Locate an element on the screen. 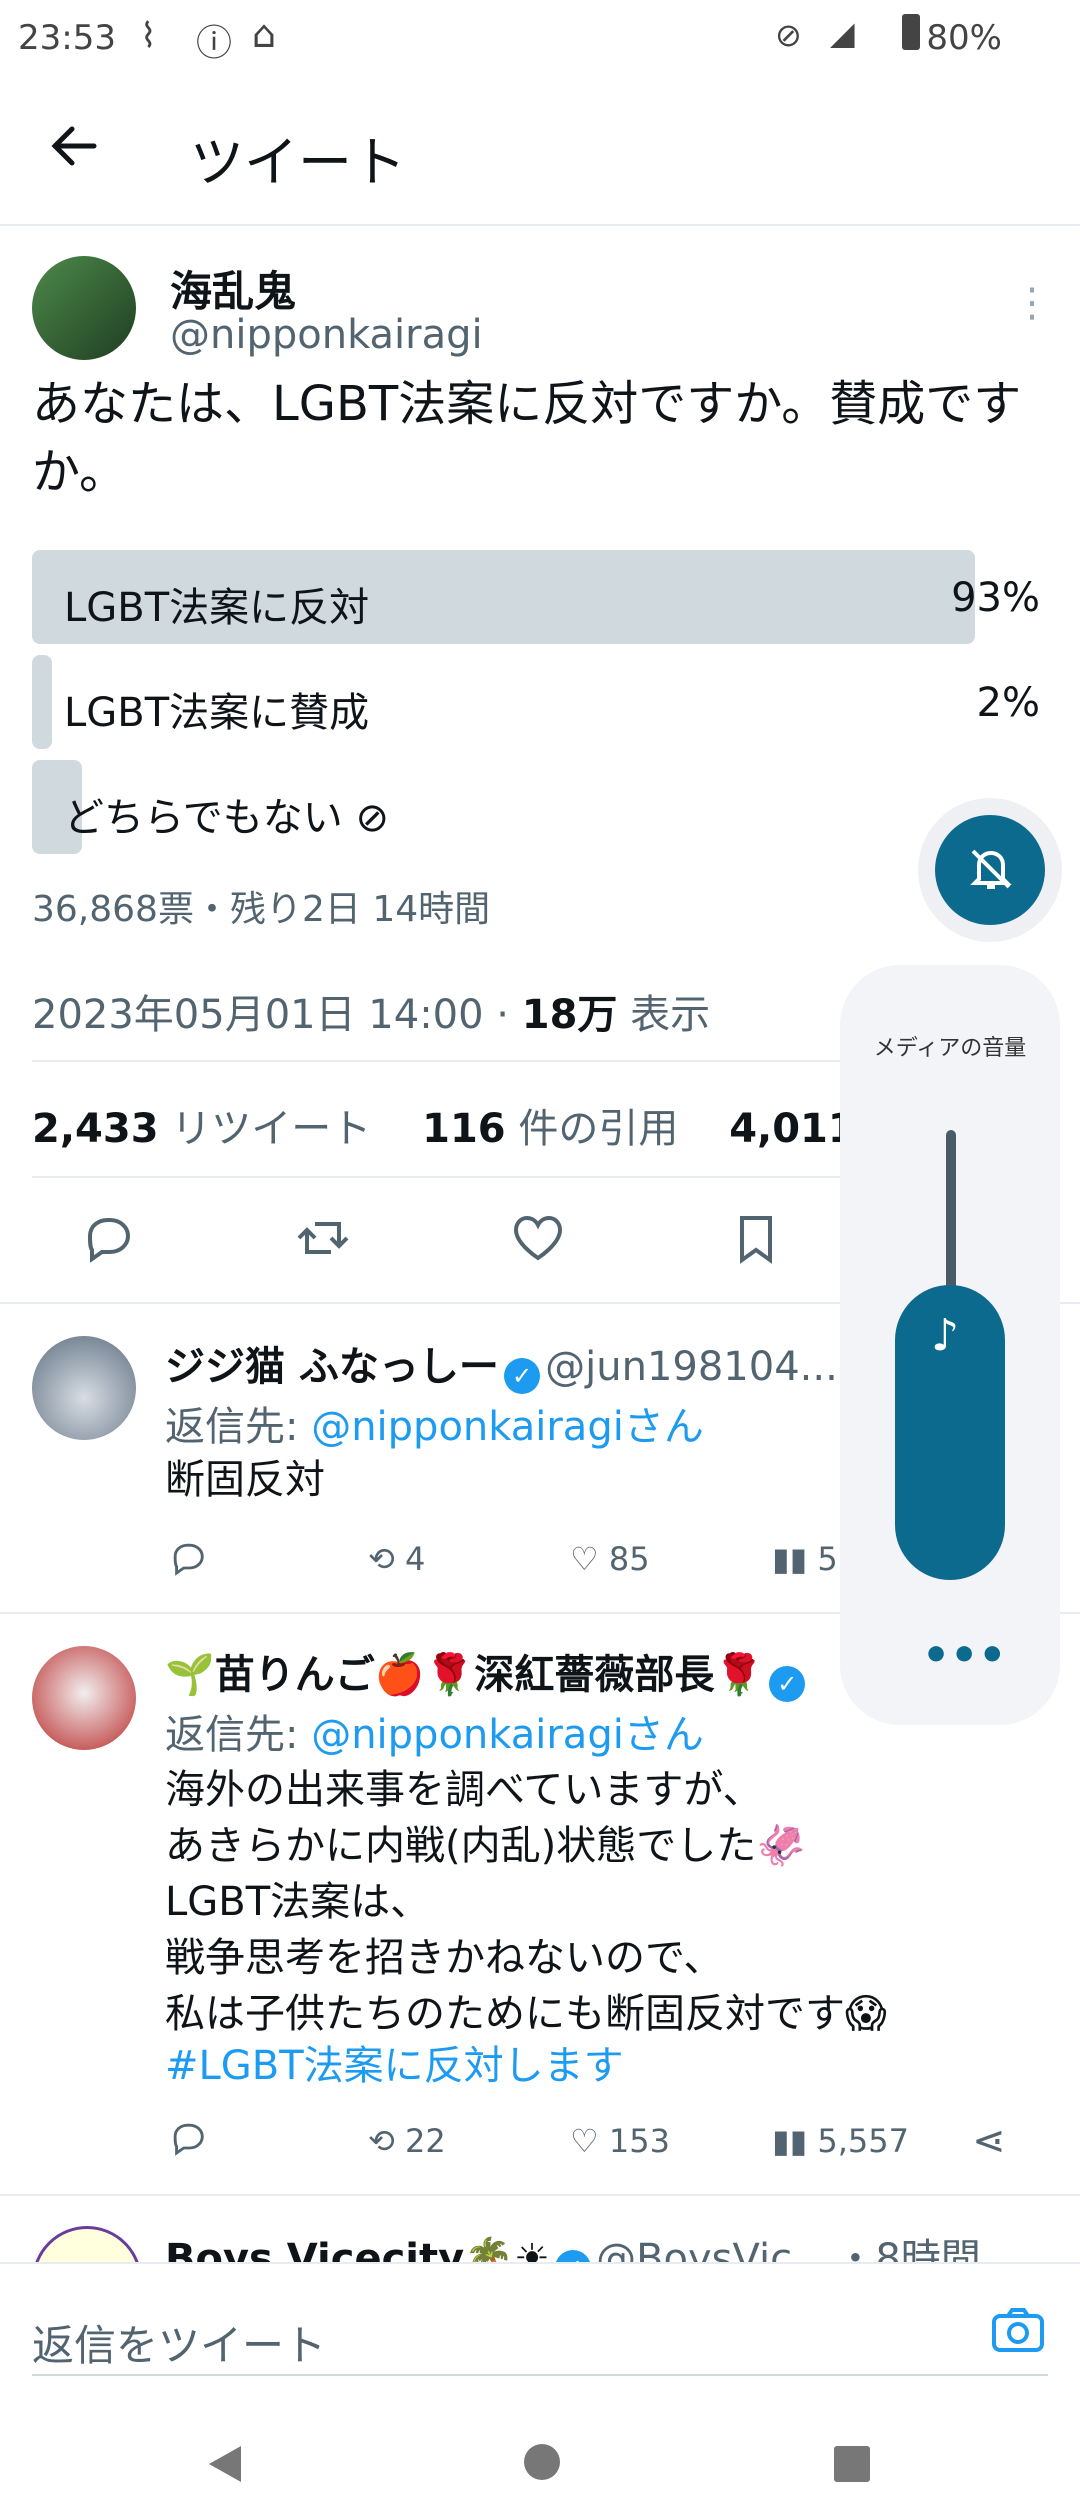 The height and width of the screenshot is (2520, 1080). views-label: 表示 is located at coordinates (670, 1015).